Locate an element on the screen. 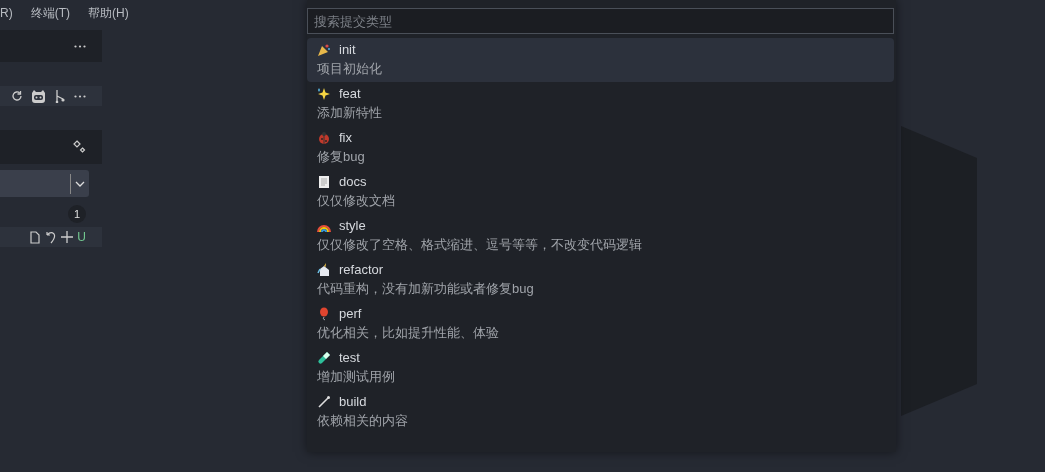  commit-type-label: perf is located at coordinates (350, 314).